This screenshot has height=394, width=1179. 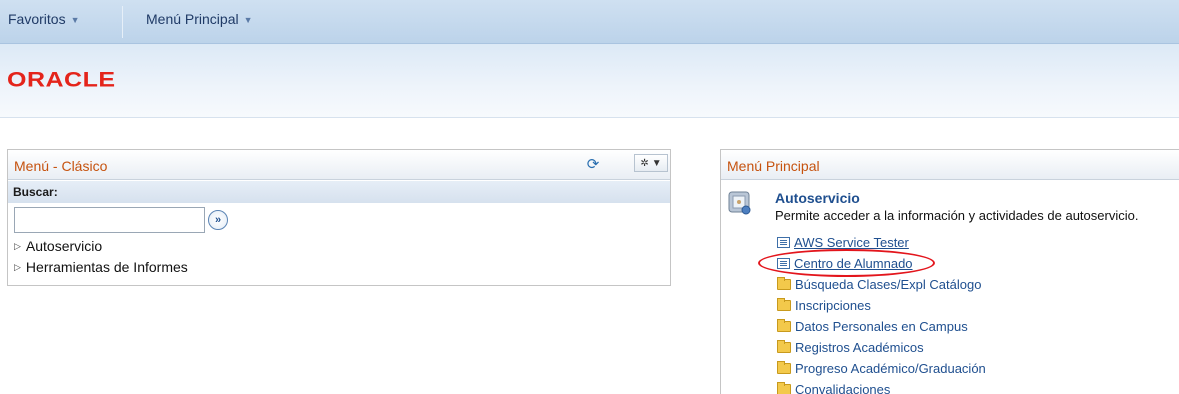 What do you see at coordinates (106, 267) in the screenshot?
I see `tree-item-label: Herramientas de Informes` at bounding box center [106, 267].